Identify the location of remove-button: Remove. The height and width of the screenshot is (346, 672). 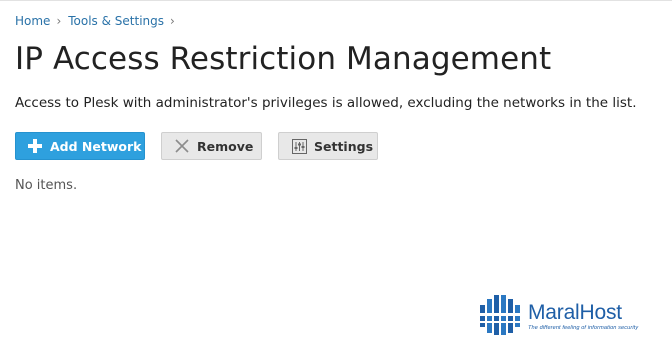
(211, 146).